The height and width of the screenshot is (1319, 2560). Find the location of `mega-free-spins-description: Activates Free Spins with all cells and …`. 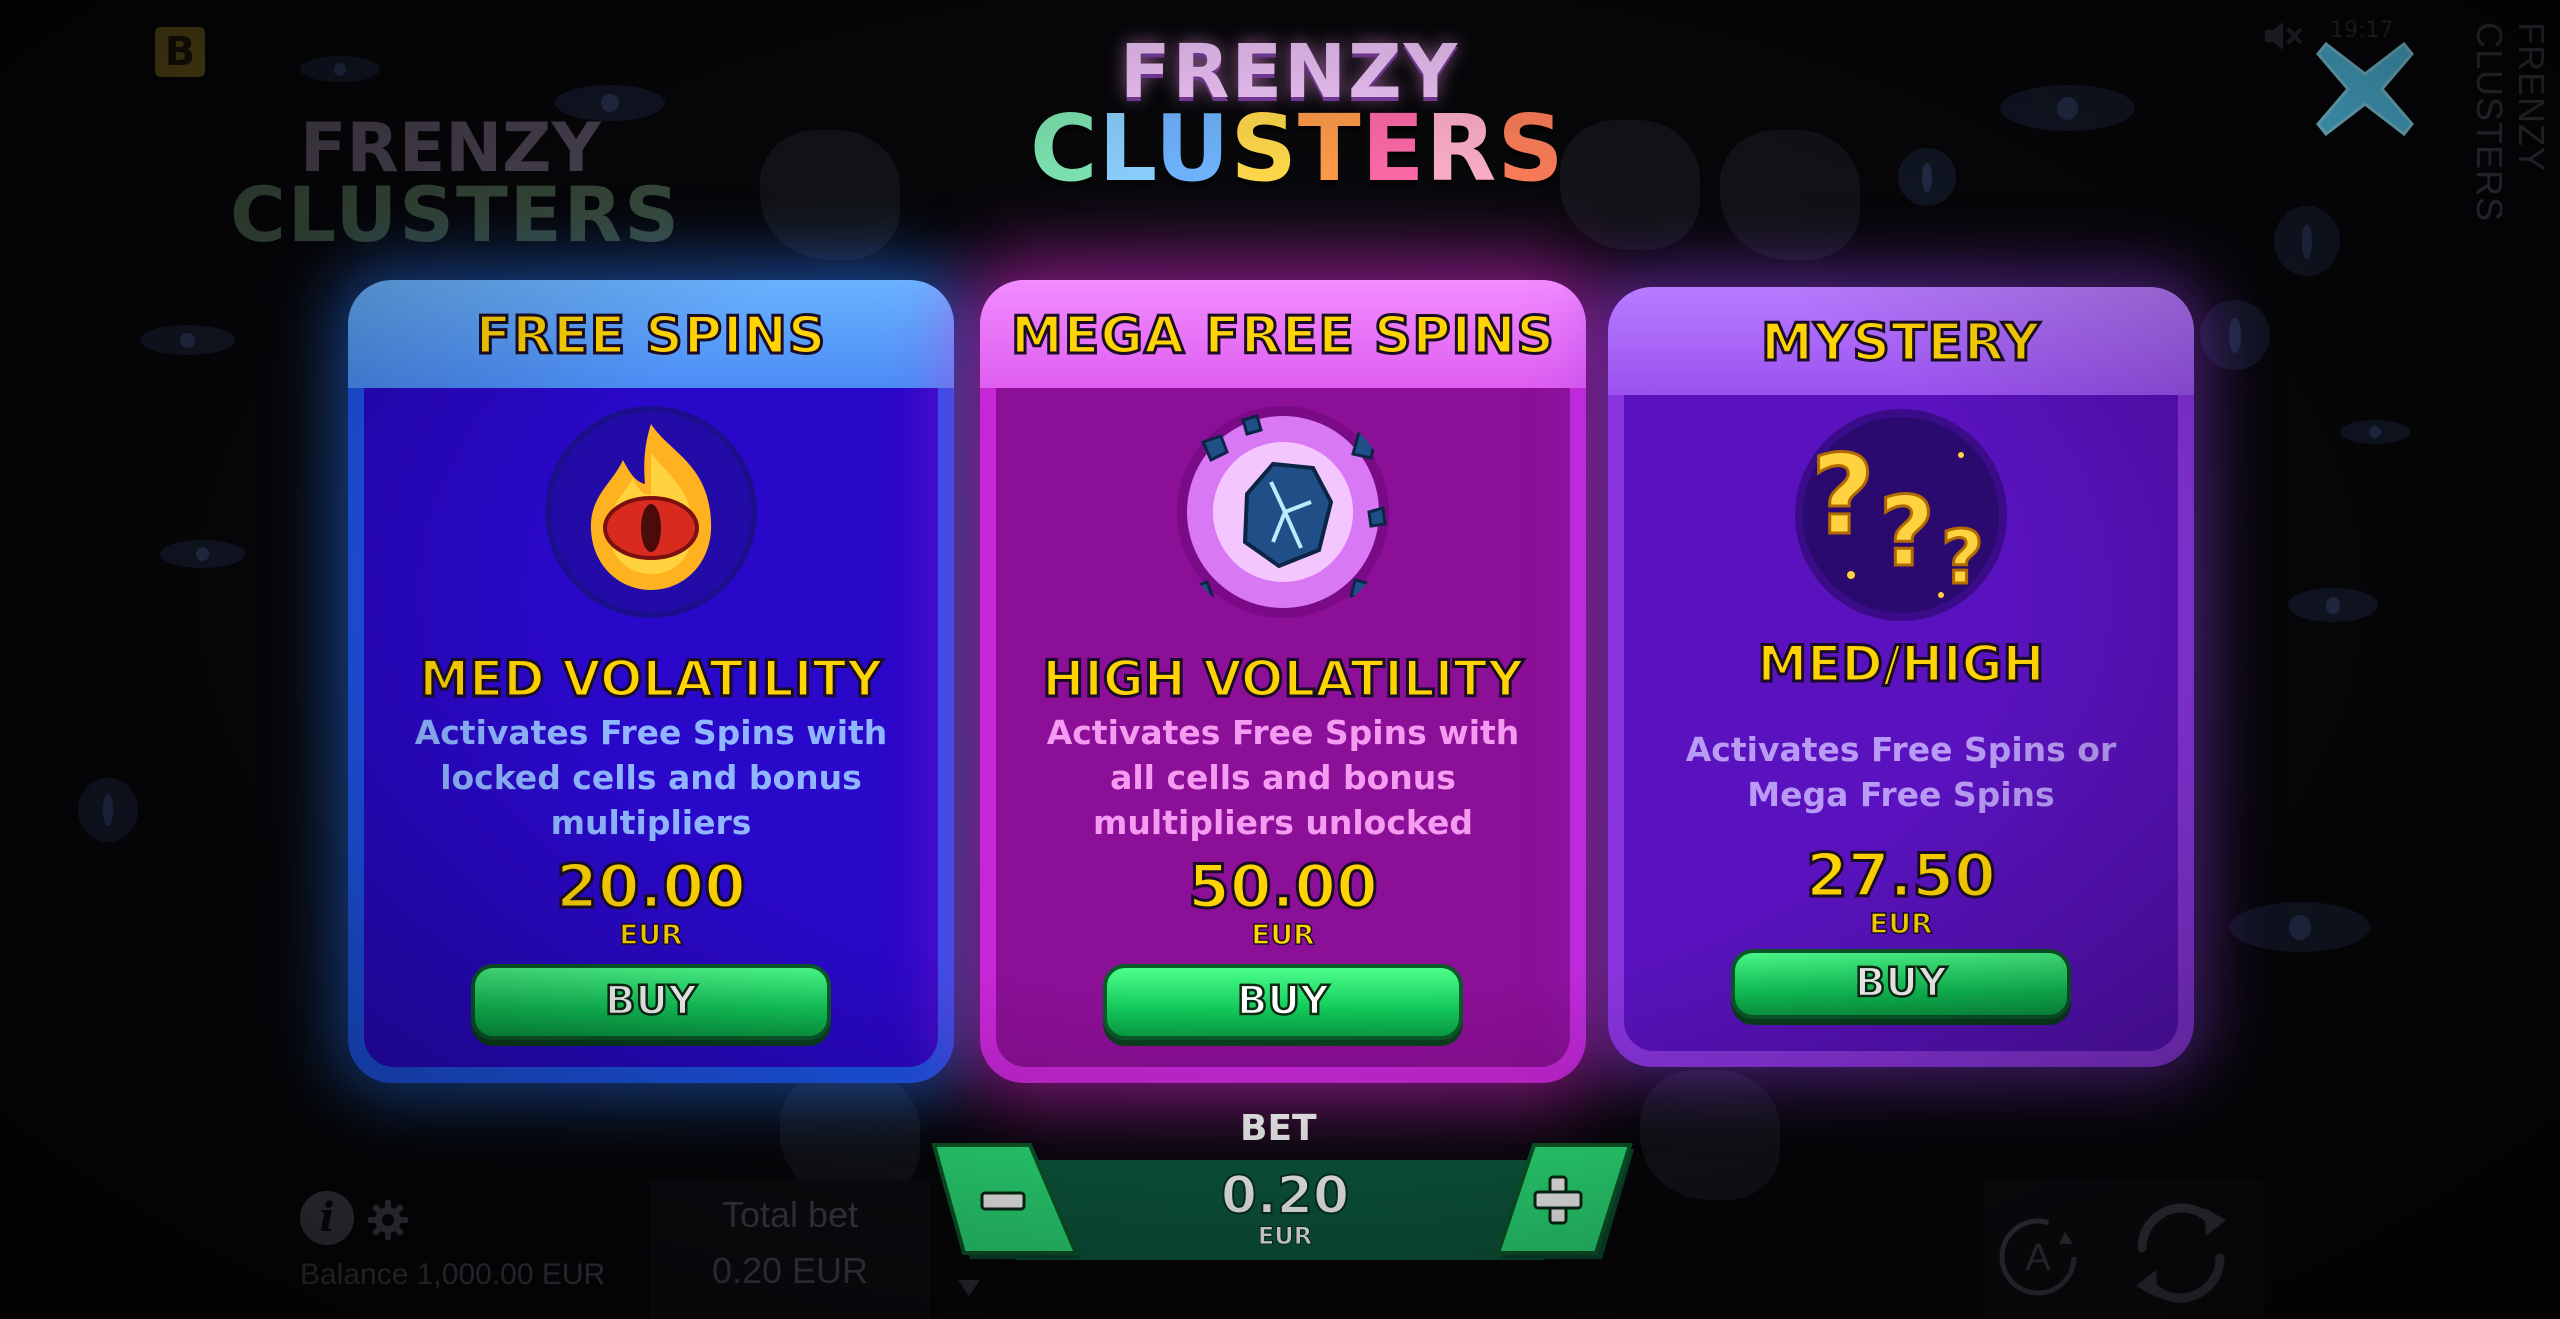

mega-free-spins-description: Activates Free Spins with all cells and … is located at coordinates (1283, 777).